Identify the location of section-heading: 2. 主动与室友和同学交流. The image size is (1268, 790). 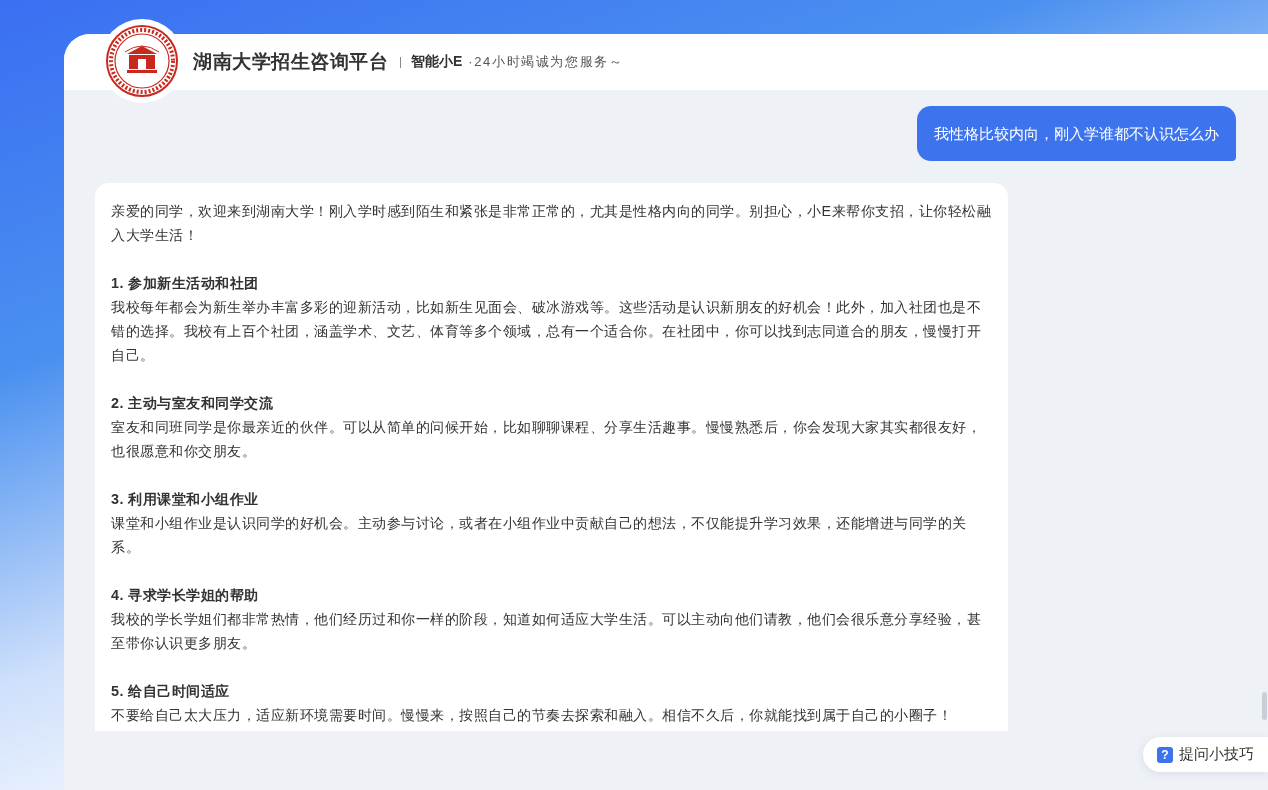
(193, 403).